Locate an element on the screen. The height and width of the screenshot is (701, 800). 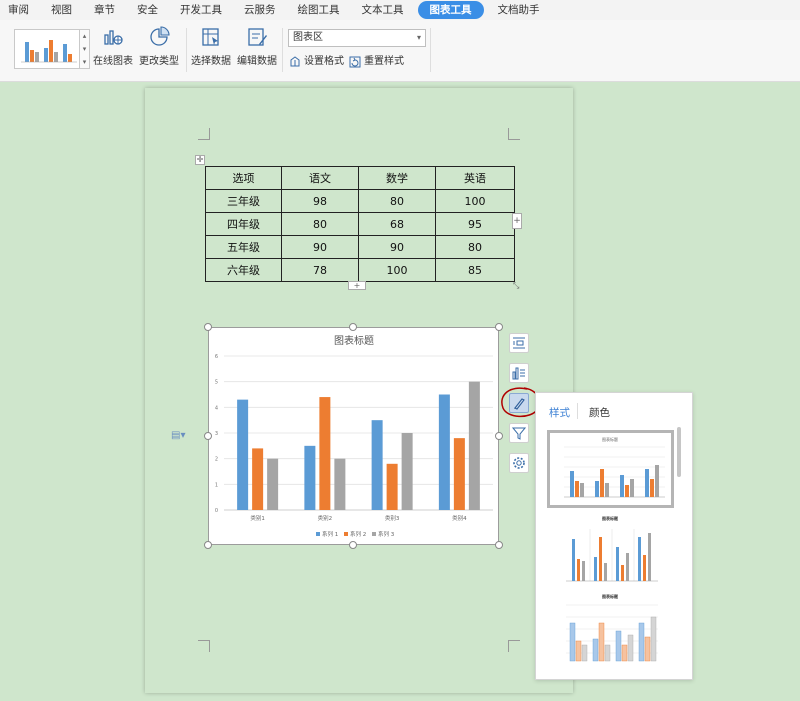
tab-divider is located at coordinates (577, 411).